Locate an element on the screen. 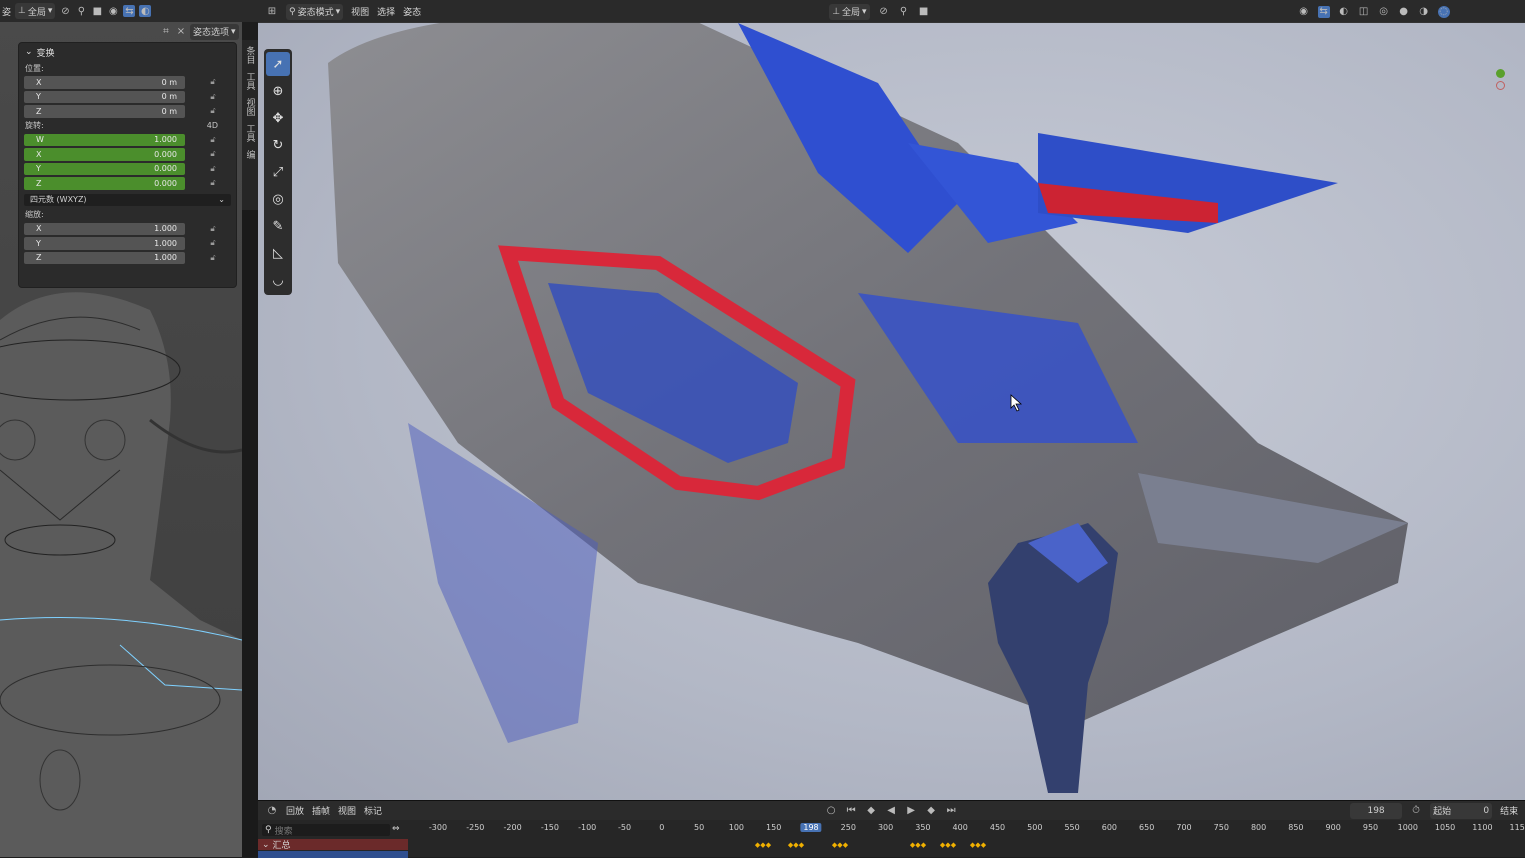  rotate-tool-icon: ↻ is located at coordinates (278, 145).